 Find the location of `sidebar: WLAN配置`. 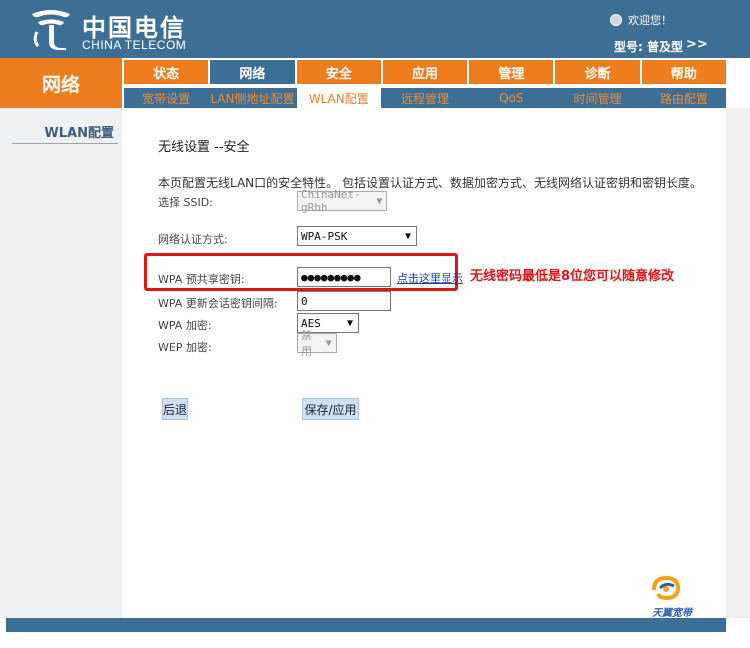

sidebar: WLAN配置 is located at coordinates (61, 363).